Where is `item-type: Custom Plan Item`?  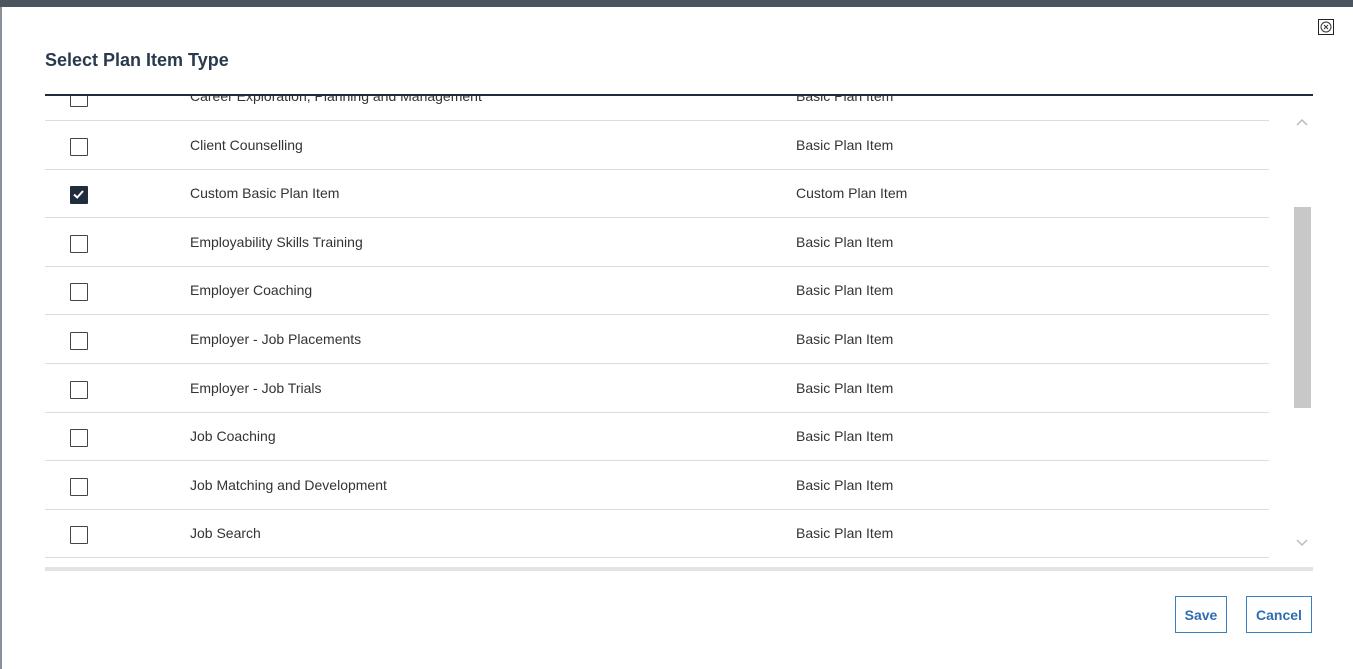
item-type: Custom Plan Item is located at coordinates (852, 193).